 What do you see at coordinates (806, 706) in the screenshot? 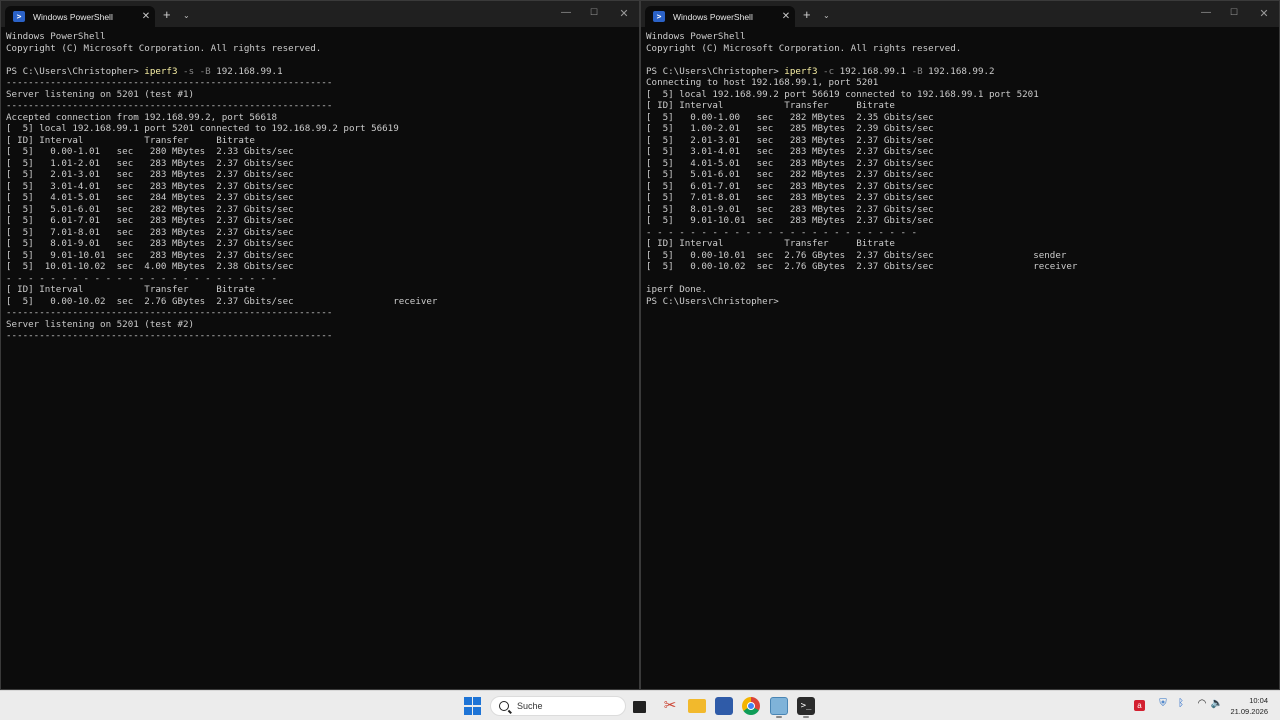
I see `terminal-icon: >_` at bounding box center [806, 706].